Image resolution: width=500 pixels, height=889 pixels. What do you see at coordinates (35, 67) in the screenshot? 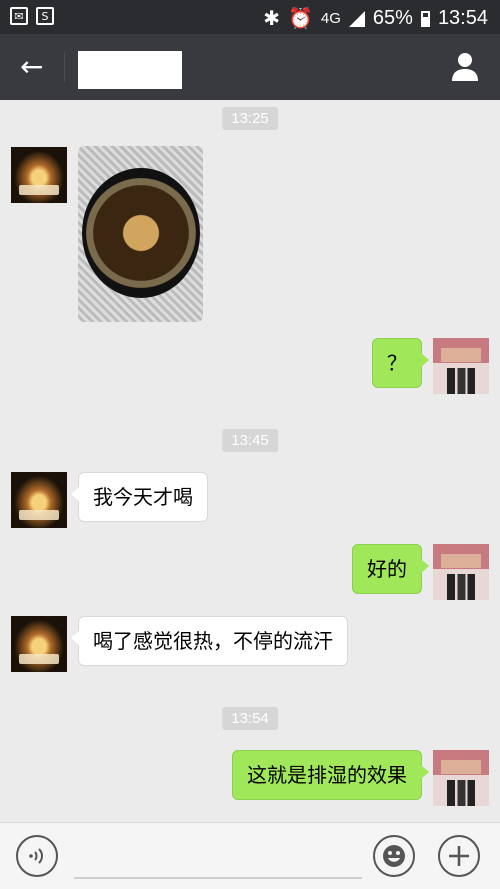
I see `back-arrow-icon: ←` at bounding box center [35, 67].